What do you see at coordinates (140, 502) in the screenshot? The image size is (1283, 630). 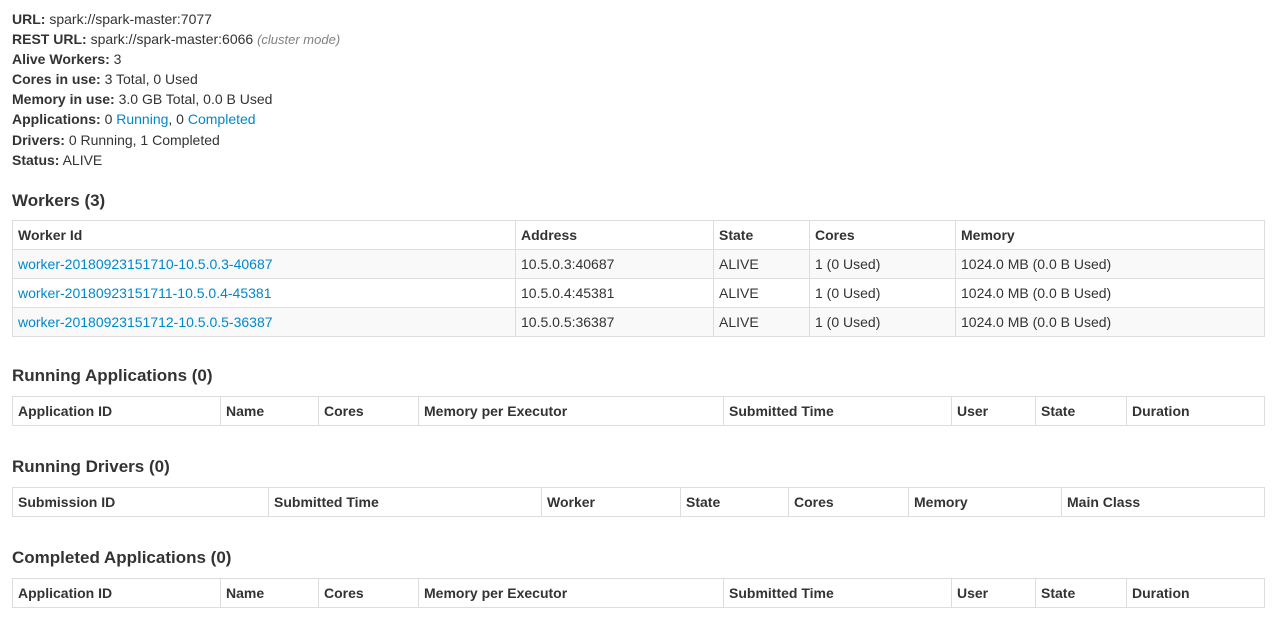 I see `column-header: Submission ID` at bounding box center [140, 502].